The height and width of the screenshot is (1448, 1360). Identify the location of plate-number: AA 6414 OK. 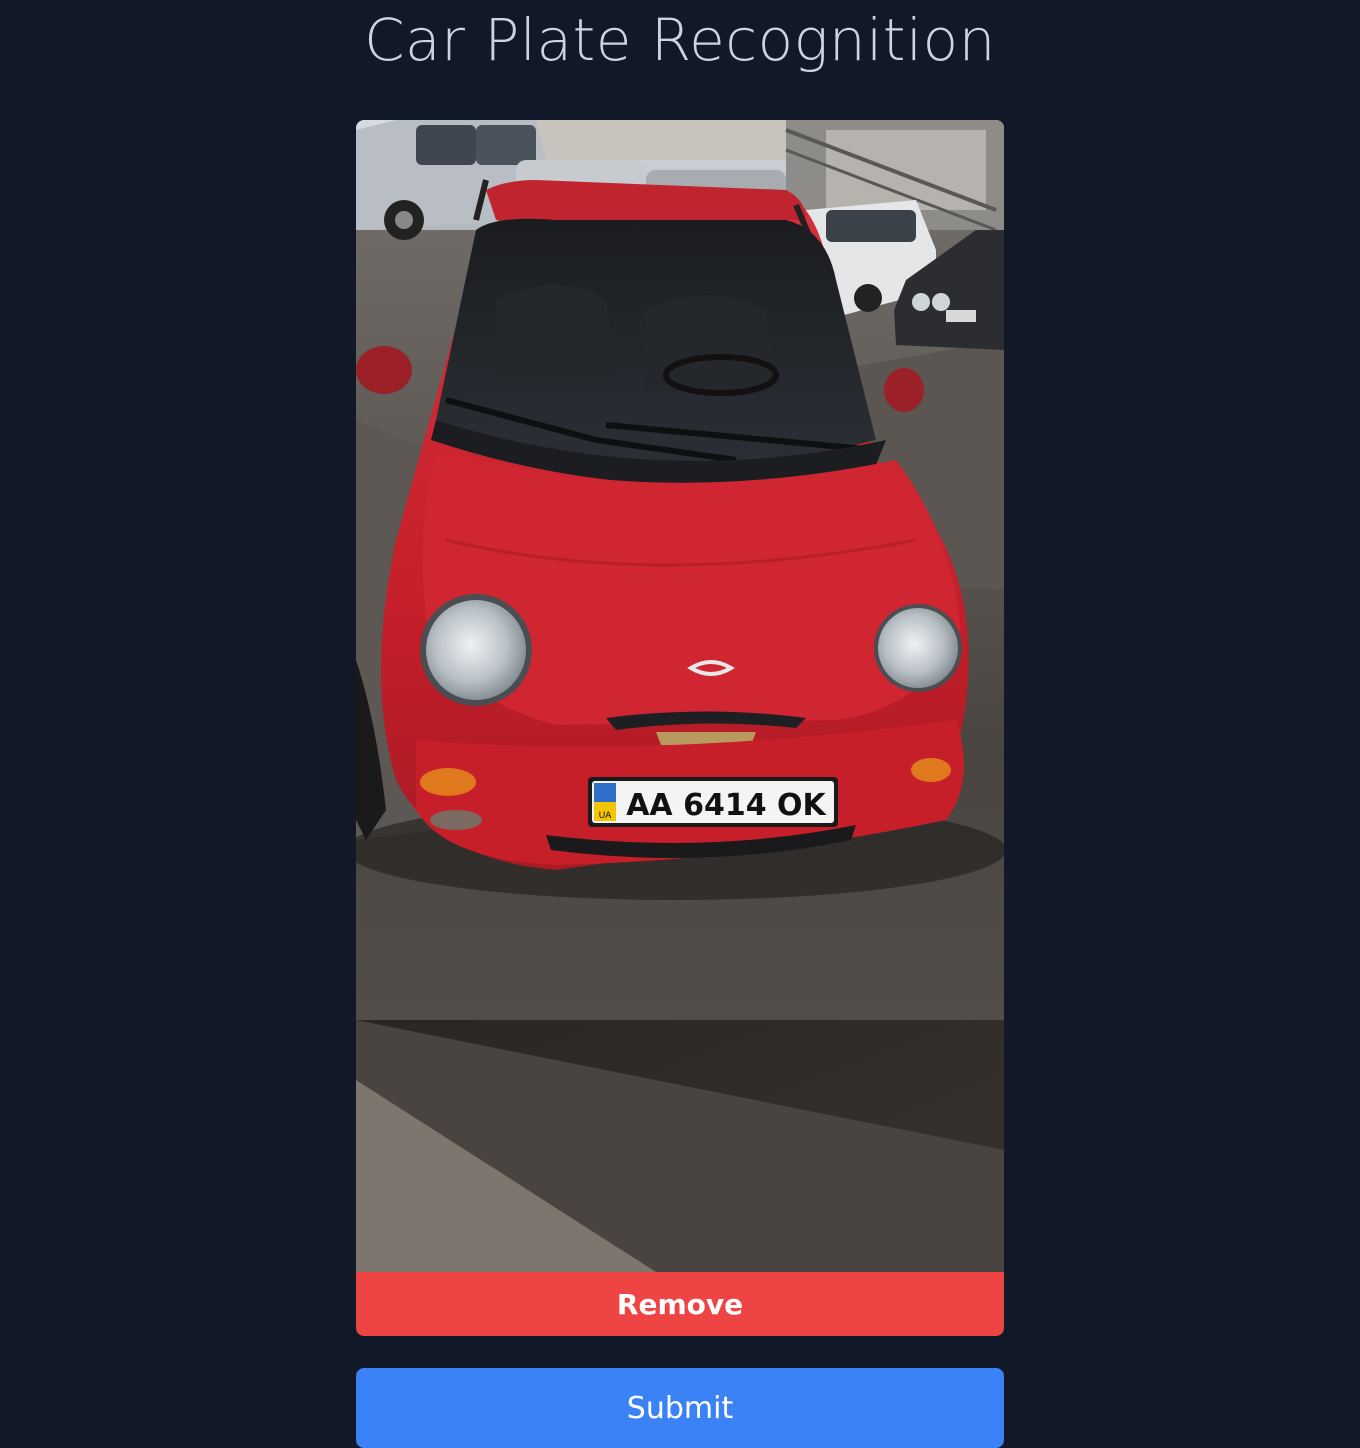
(726, 805).